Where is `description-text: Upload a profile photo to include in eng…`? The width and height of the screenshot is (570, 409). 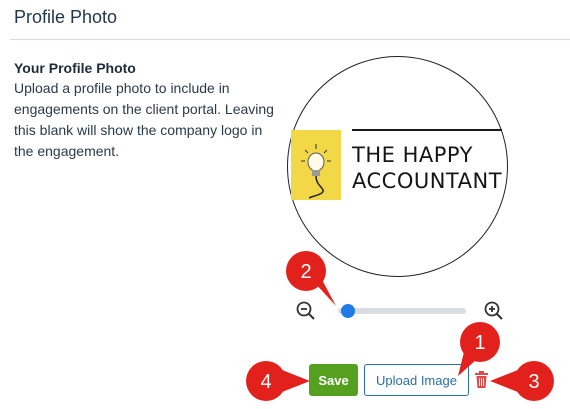 description-text: Upload a profile photo to include in eng… is located at coordinates (151, 120).